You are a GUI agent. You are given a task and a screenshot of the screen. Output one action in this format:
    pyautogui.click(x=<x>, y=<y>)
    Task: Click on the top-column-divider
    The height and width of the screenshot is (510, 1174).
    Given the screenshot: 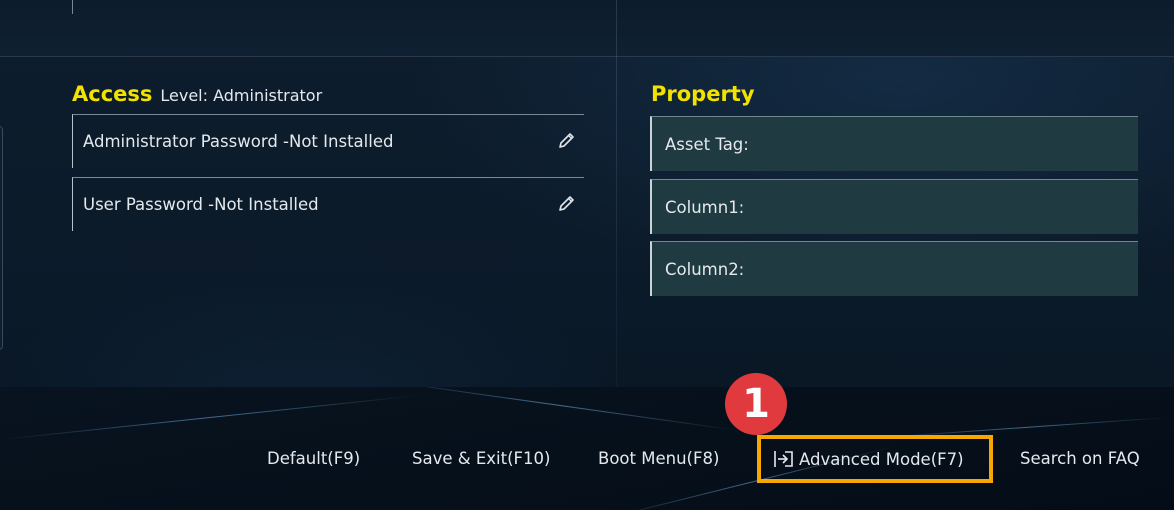 What is the action you would take?
    pyautogui.click(x=616, y=28)
    